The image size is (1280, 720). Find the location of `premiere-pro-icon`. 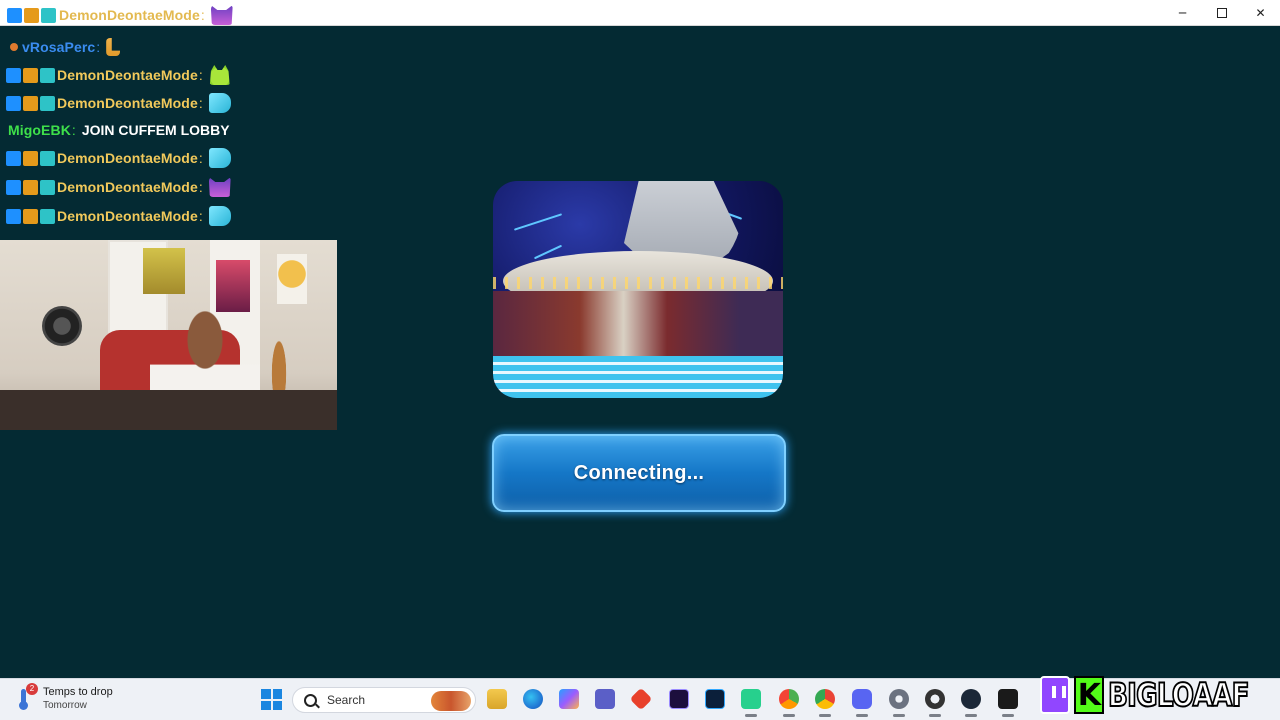

premiere-pro-icon is located at coordinates (679, 699).